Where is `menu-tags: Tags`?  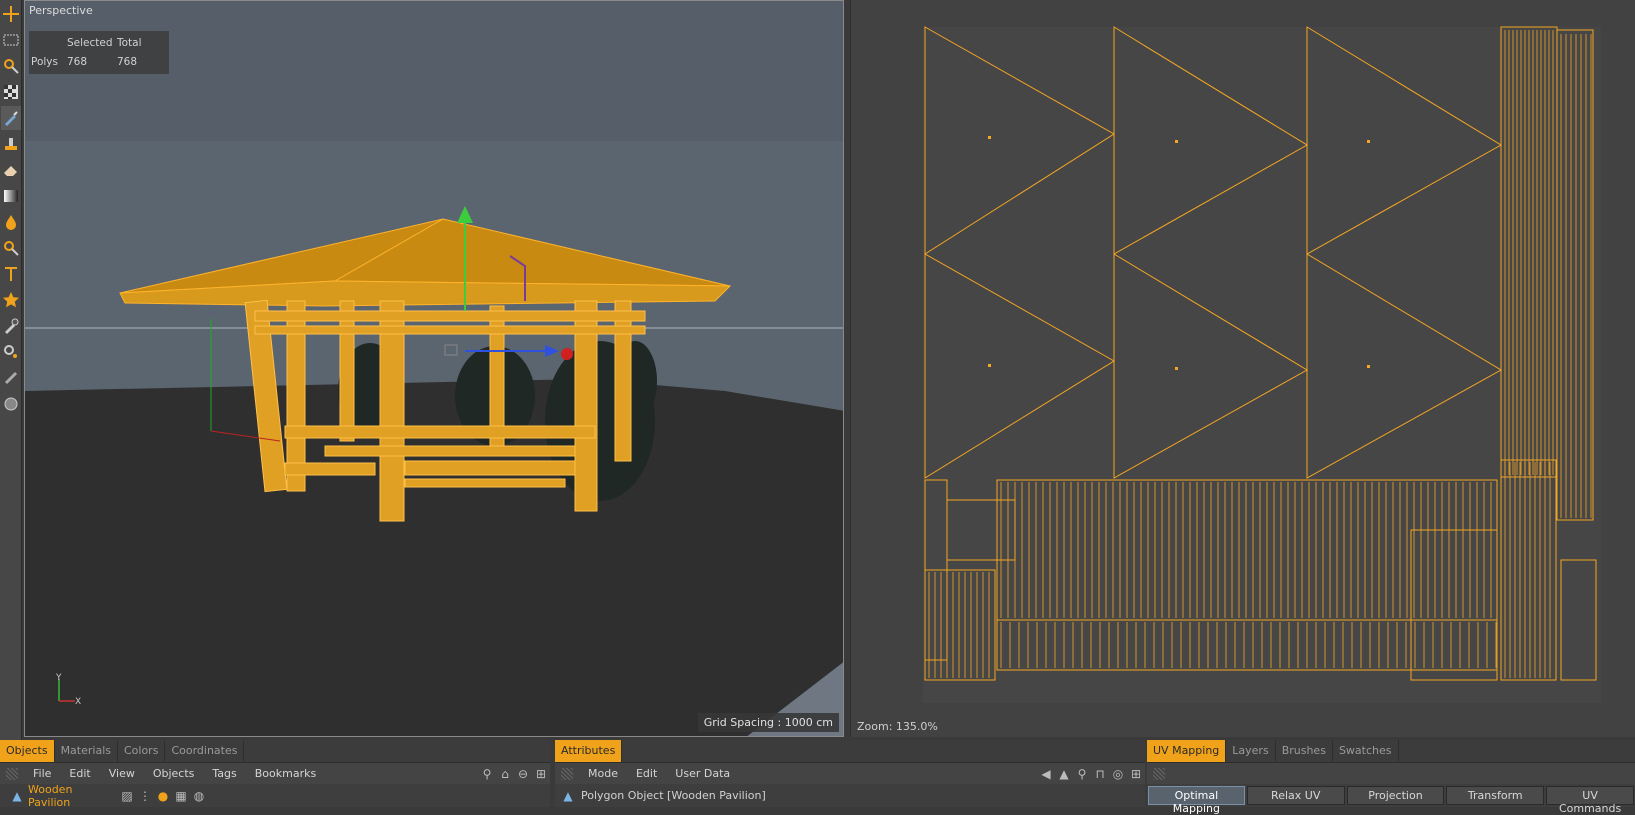 menu-tags: Tags is located at coordinates (224, 773).